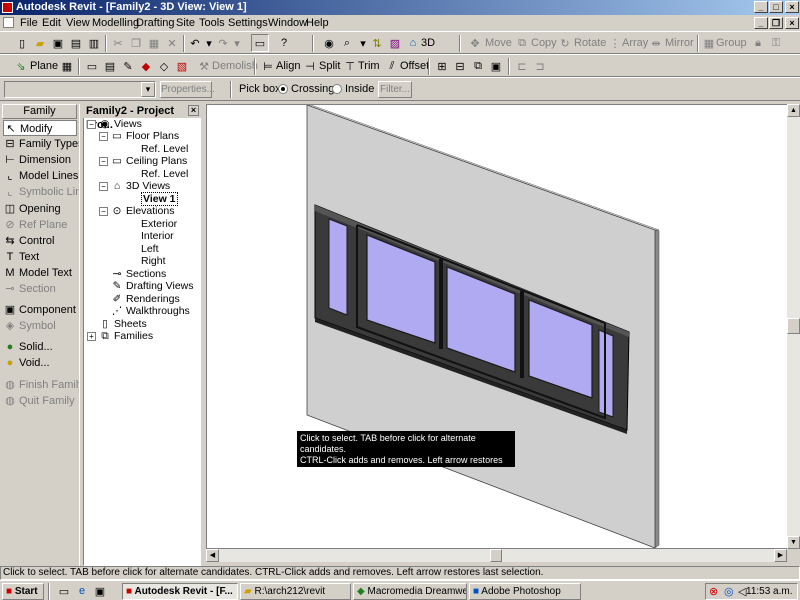 The height and width of the screenshot is (600, 800). I want to click on array-icon: ⋮, so click(615, 43).